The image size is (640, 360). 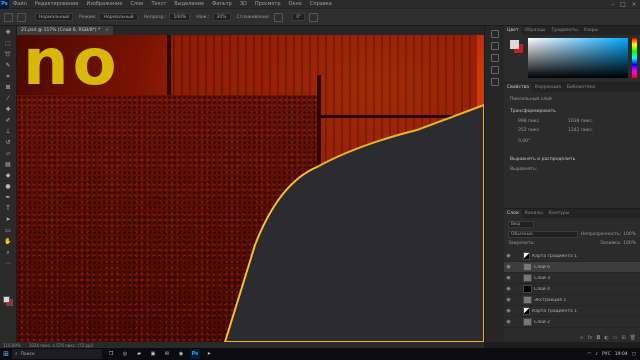 I want to click on marquee-tool-icon: ⬚, so click(x=8, y=43).